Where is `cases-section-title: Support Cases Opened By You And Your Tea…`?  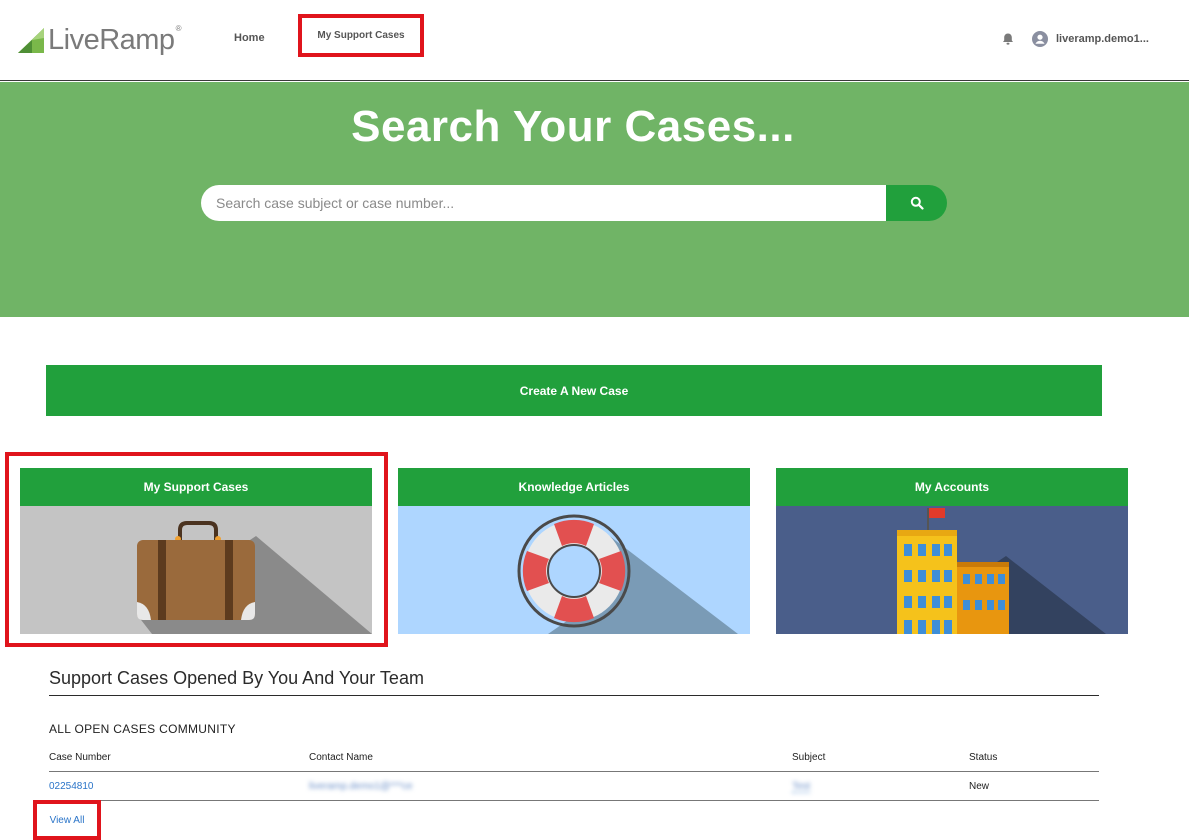 cases-section-title: Support Cases Opened By You And Your Tea… is located at coordinates (574, 682).